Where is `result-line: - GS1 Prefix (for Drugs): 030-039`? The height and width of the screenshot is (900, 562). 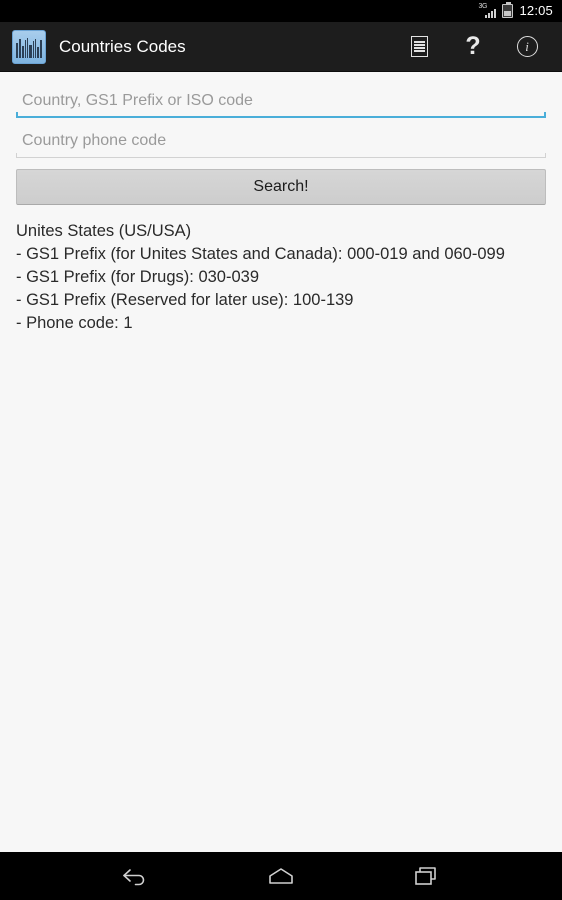 result-line: - GS1 Prefix (for Drugs): 030-039 is located at coordinates (138, 277).